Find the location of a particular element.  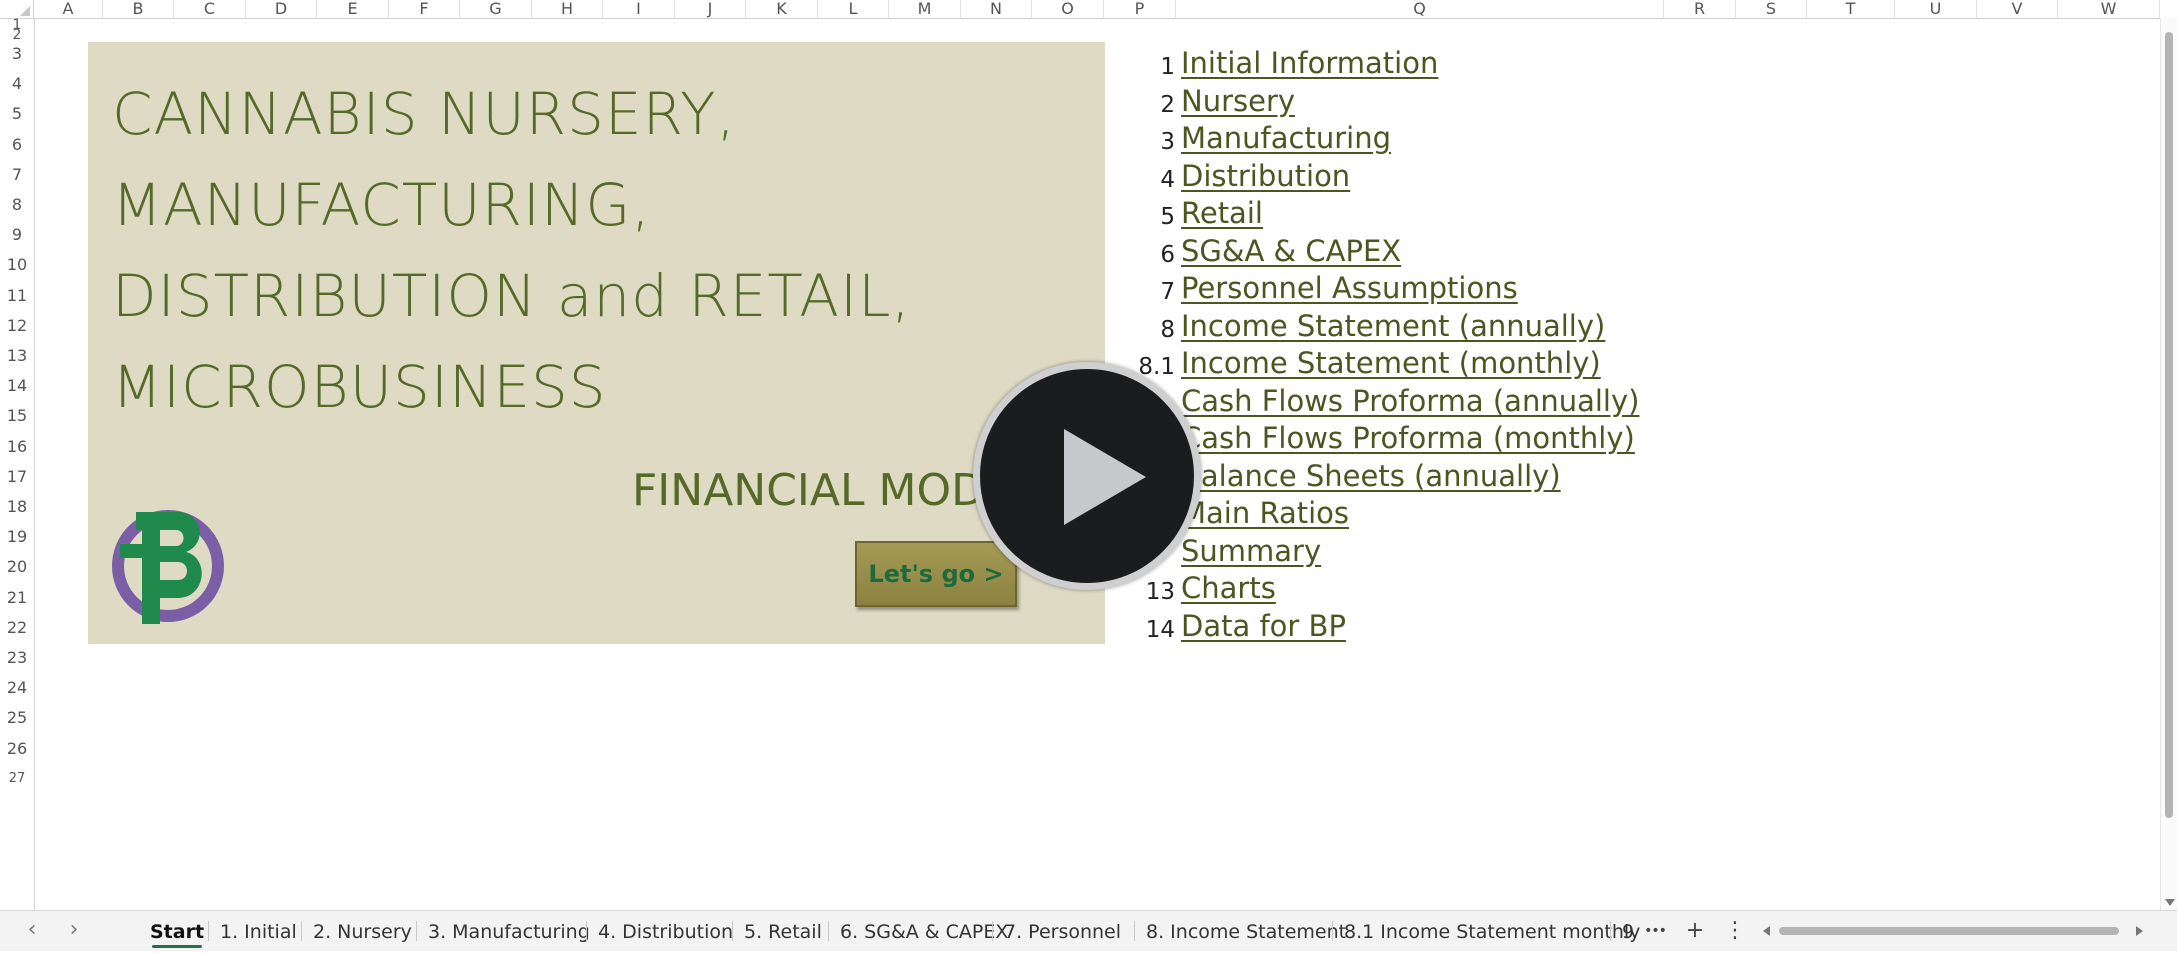

row-header-cell: 3 is located at coordinates (17, 54).